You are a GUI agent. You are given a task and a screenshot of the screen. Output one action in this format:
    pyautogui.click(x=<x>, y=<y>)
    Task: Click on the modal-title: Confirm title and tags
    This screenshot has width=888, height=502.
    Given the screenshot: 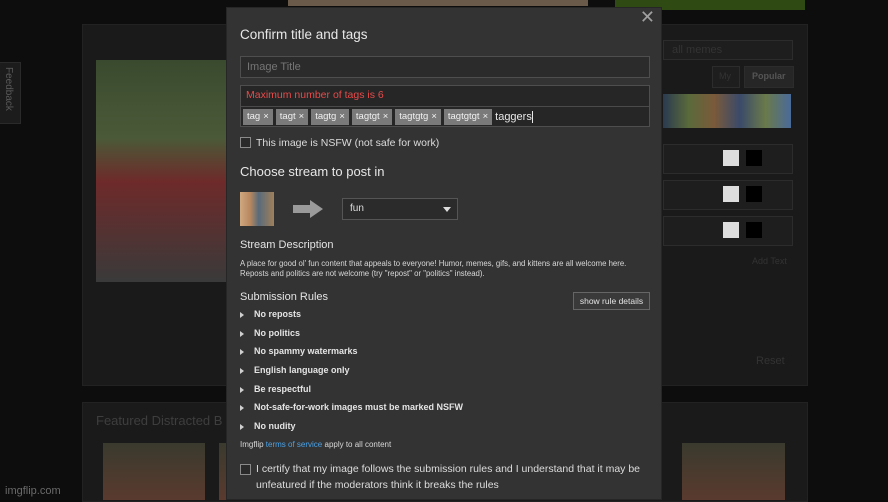 What is the action you would take?
    pyautogui.click(x=304, y=34)
    